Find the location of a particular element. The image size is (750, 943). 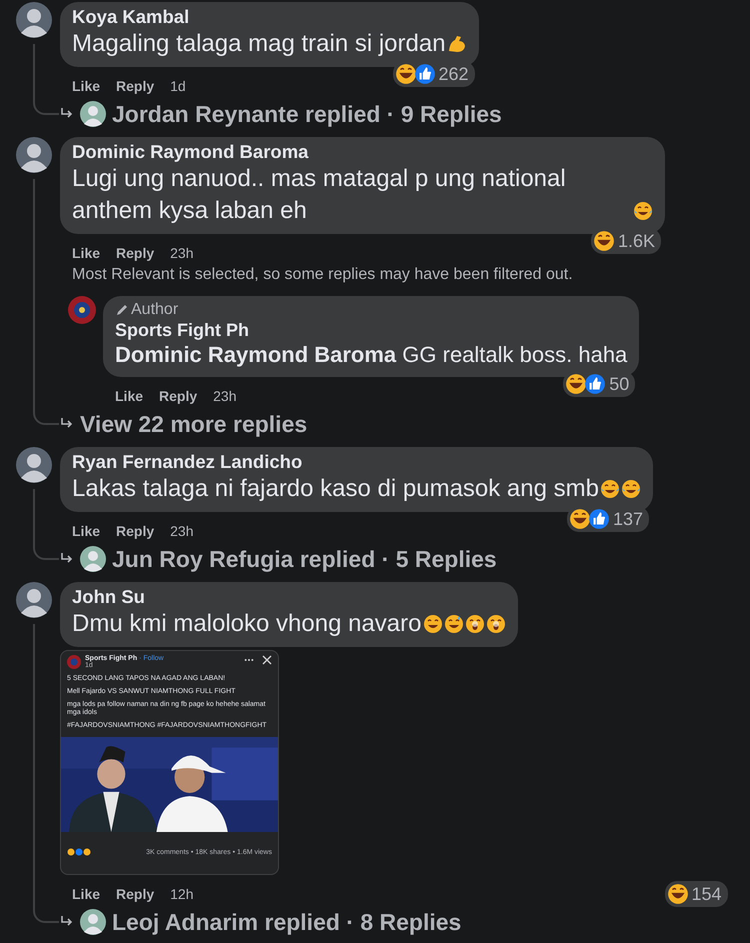

reaction-count: 137 is located at coordinates (607, 519).